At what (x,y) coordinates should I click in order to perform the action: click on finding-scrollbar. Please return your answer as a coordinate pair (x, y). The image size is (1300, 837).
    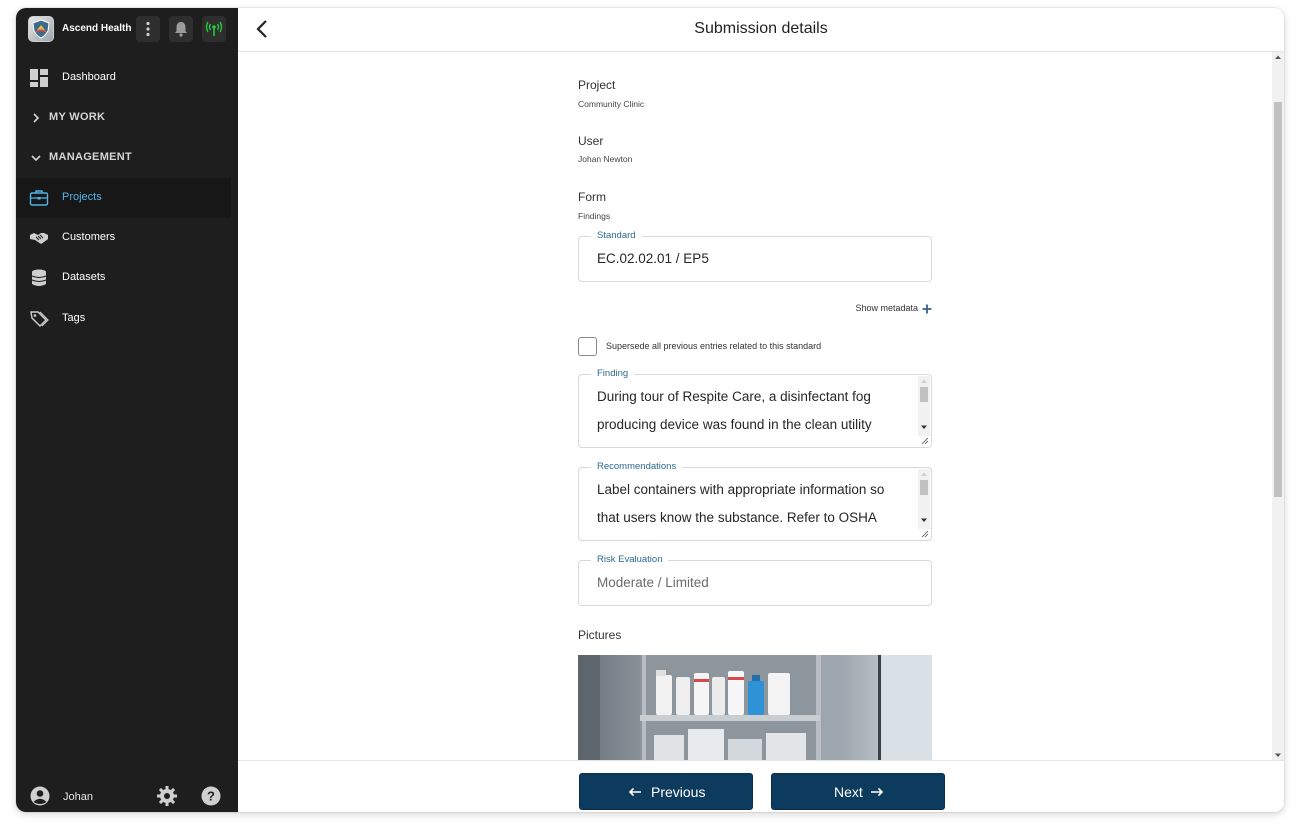
    Looking at the image, I should click on (924, 406).